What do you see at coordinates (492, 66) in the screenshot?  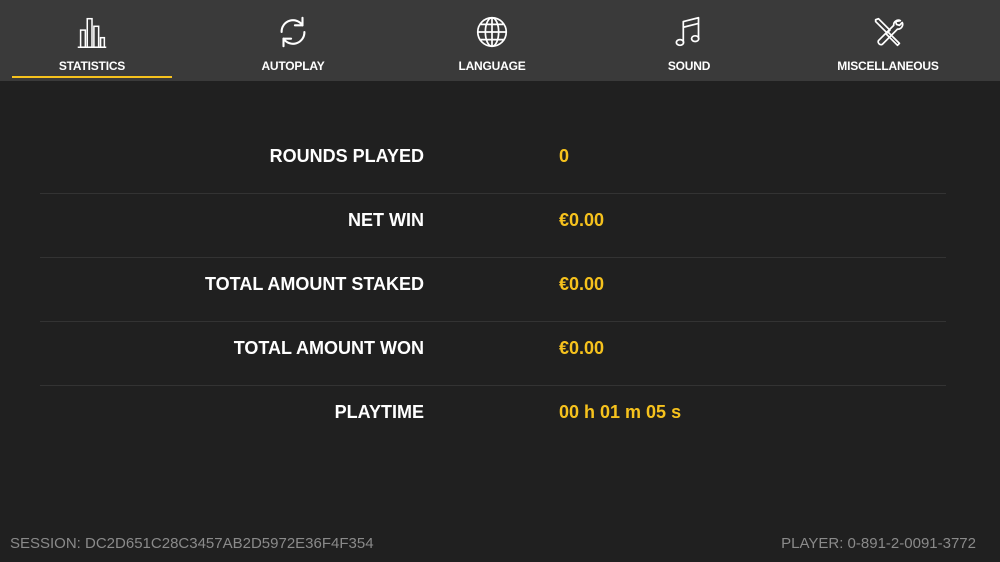 I see `tab-language-label: LANGUAGE` at bounding box center [492, 66].